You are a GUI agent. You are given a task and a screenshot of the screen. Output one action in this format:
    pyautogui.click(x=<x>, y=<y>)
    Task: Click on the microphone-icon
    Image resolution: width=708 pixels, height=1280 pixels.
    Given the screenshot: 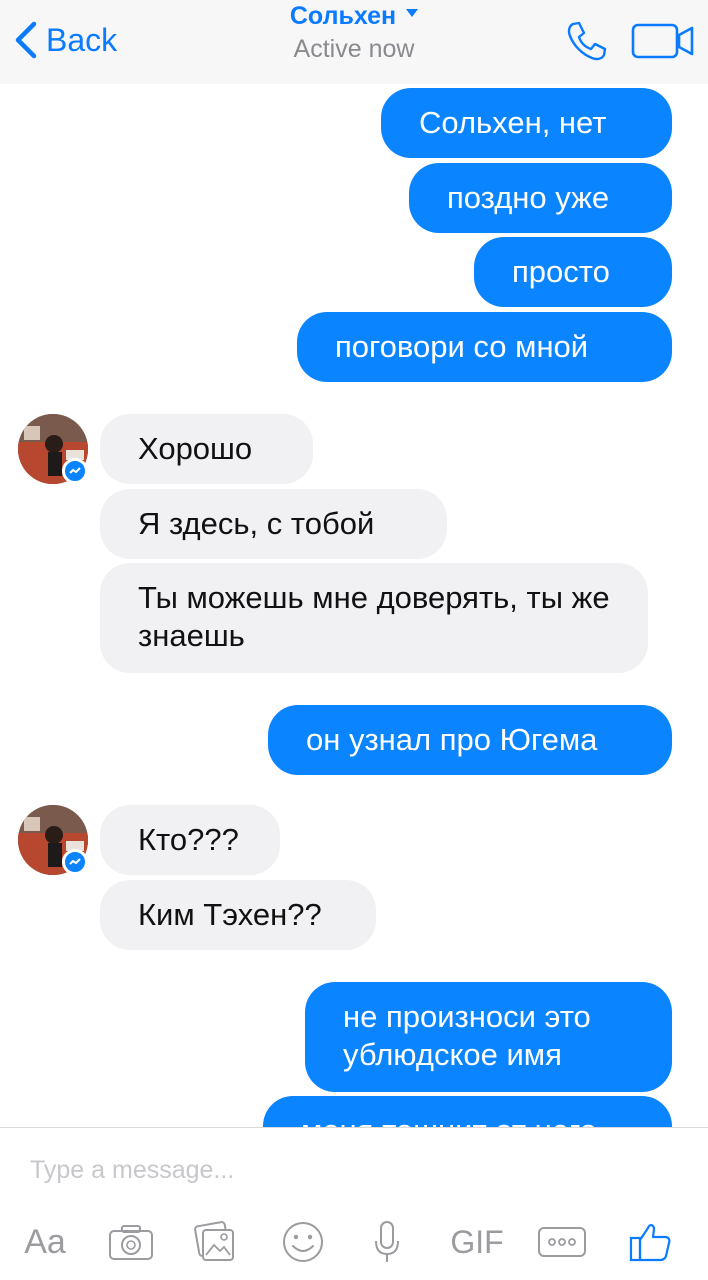 What is the action you would take?
    pyautogui.click(x=387, y=1241)
    